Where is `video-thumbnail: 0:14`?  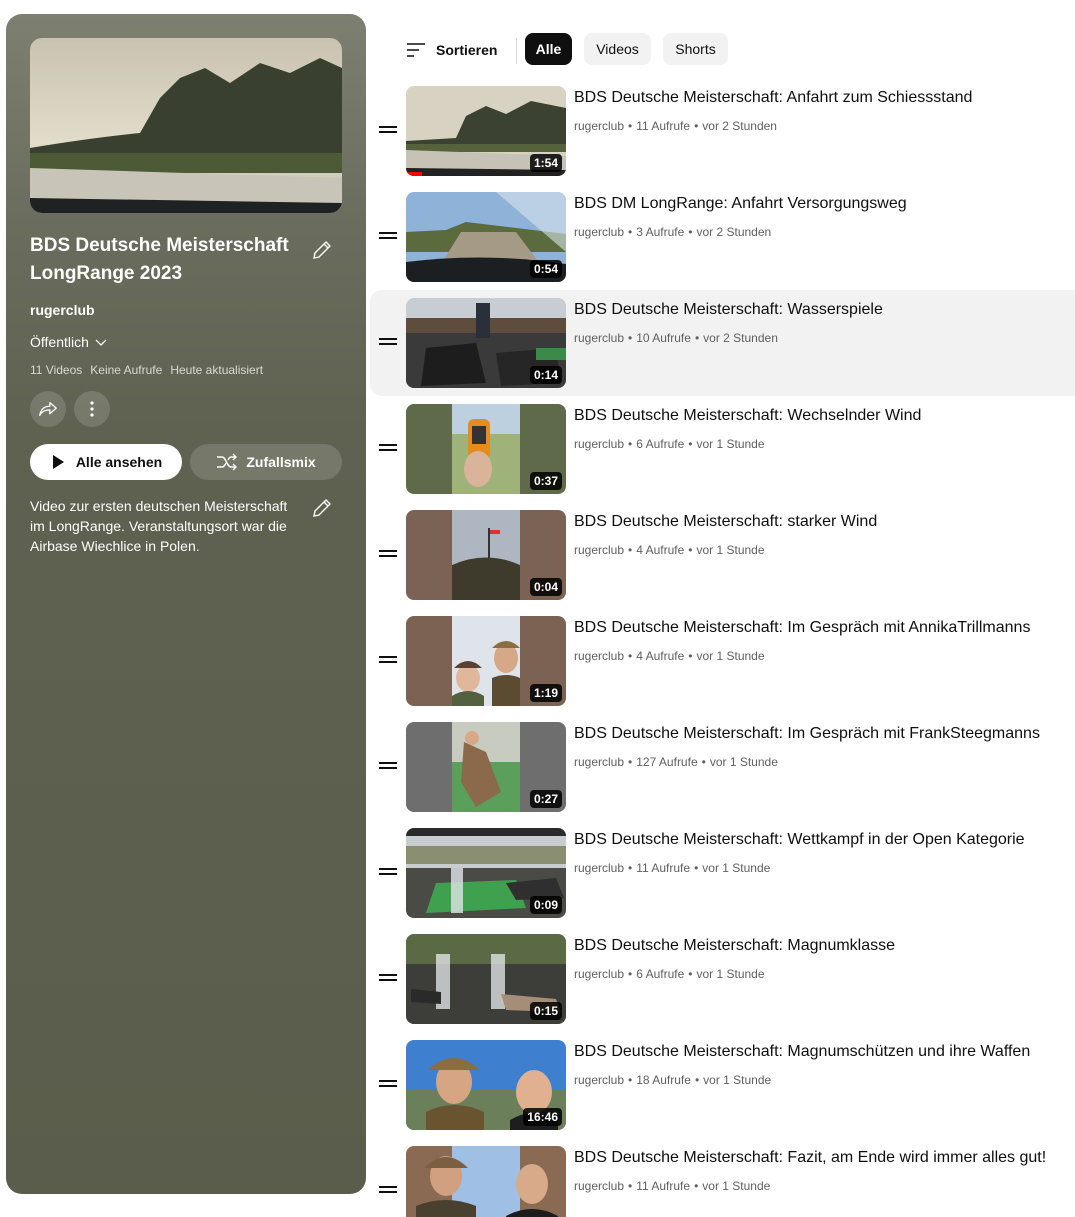
video-thumbnail: 0:14 is located at coordinates (486, 343).